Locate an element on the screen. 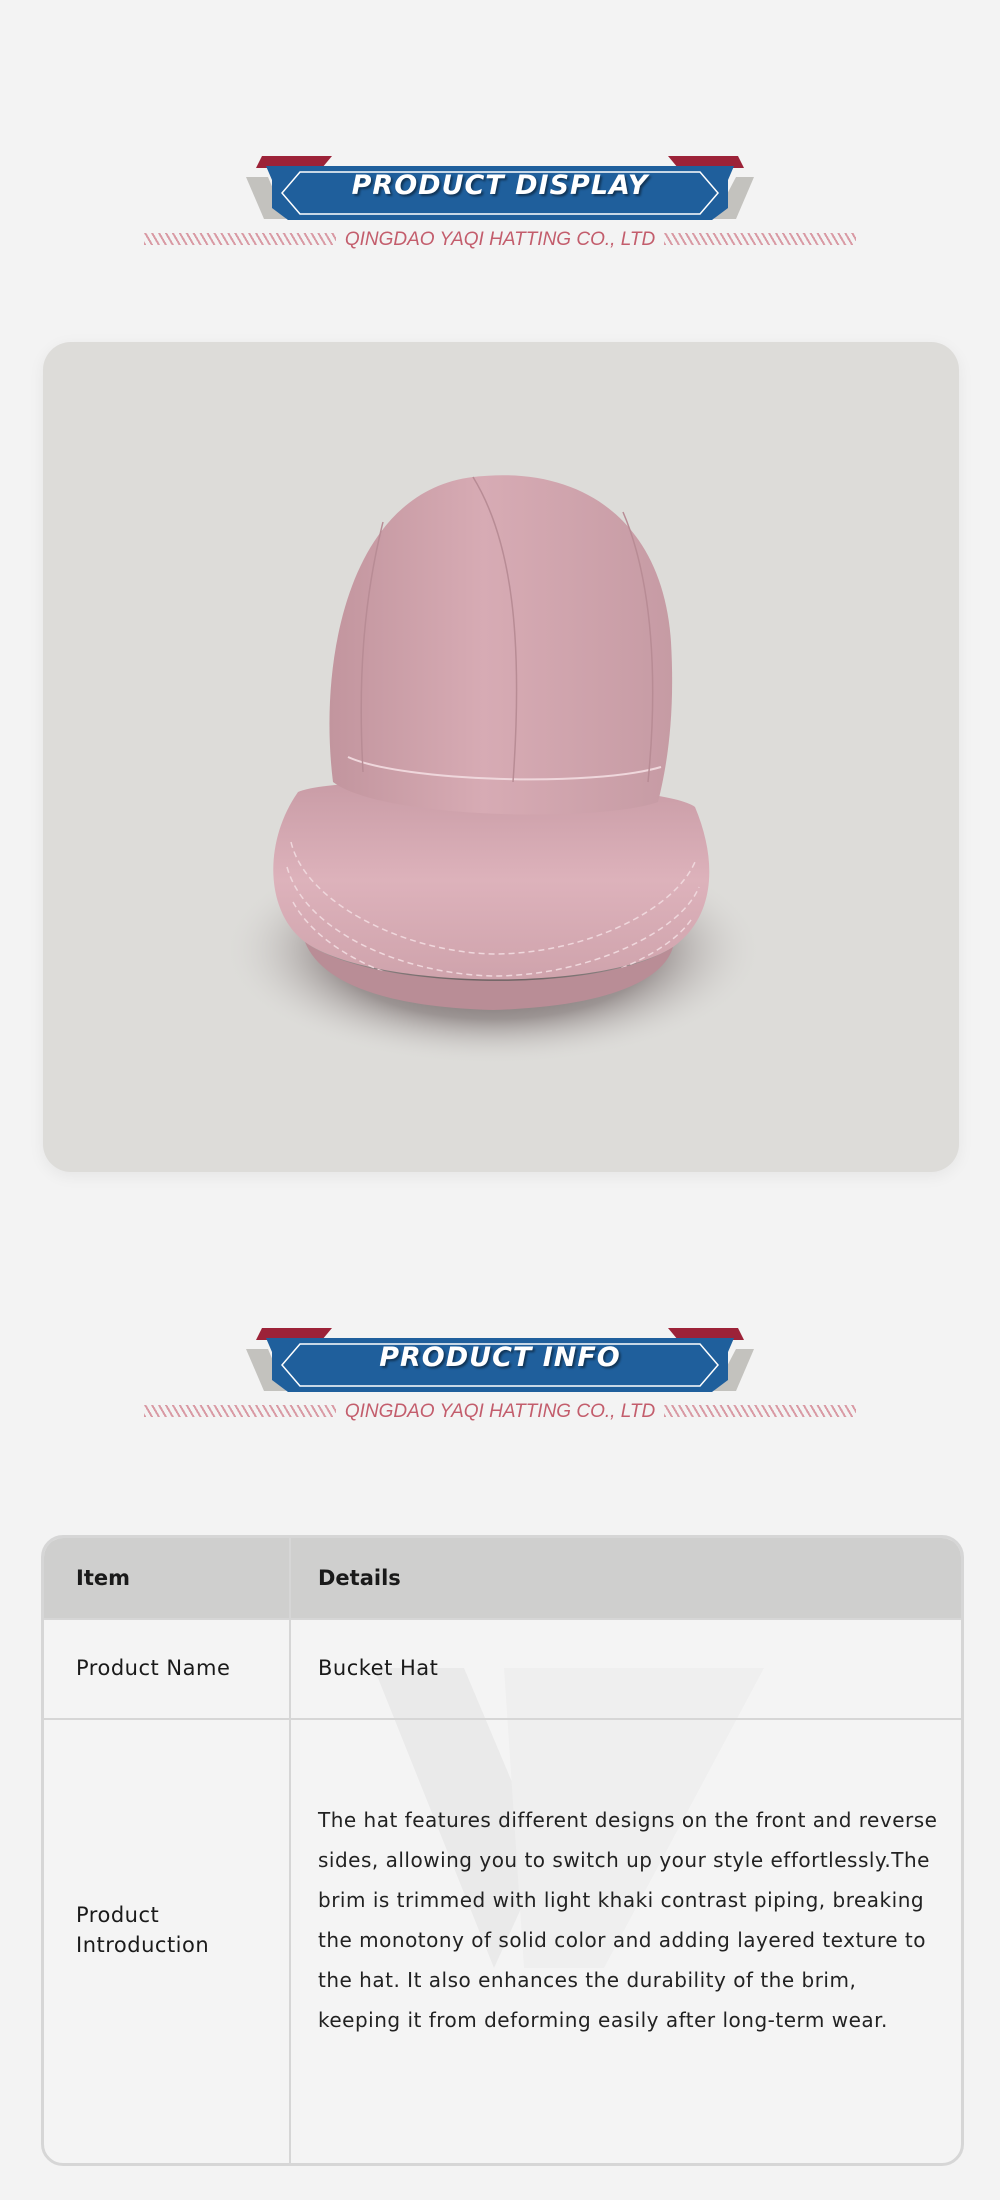 The image size is (1000, 2200). section-title-display: PRODUCT DISPLAY is located at coordinates (500, 185).